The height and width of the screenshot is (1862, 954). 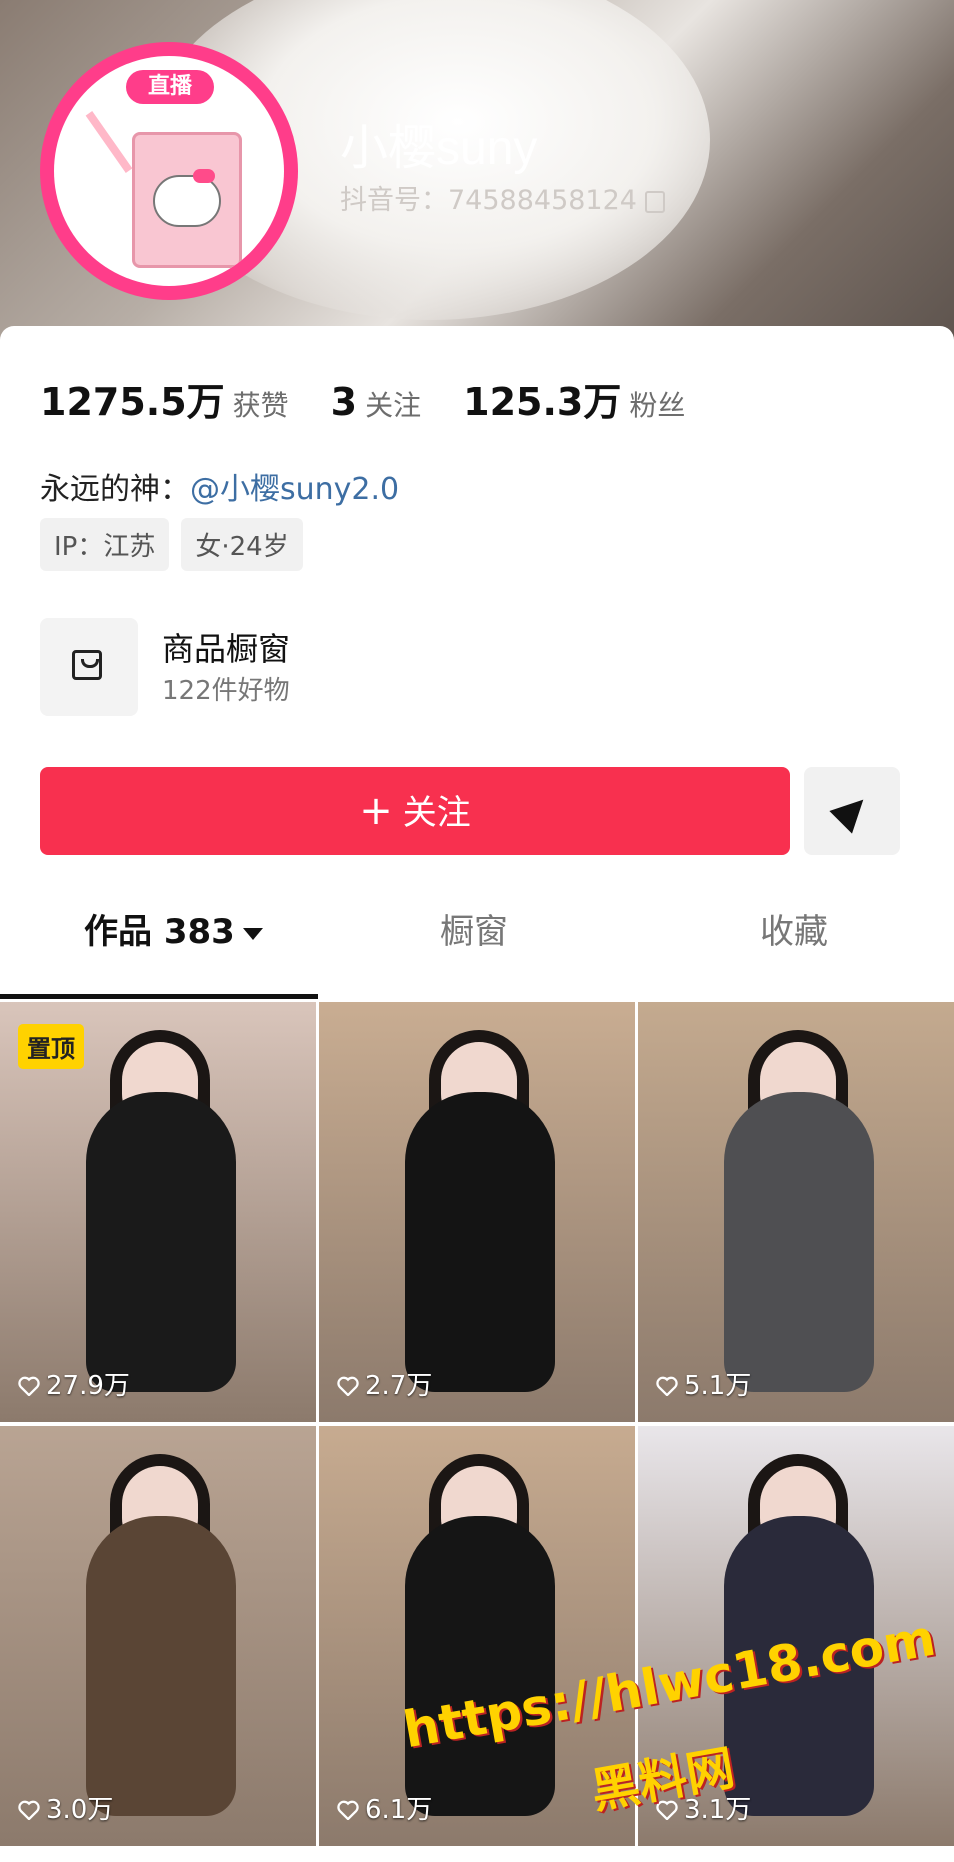 What do you see at coordinates (226, 691) in the screenshot?
I see `shop-subtitle: 122件好物` at bounding box center [226, 691].